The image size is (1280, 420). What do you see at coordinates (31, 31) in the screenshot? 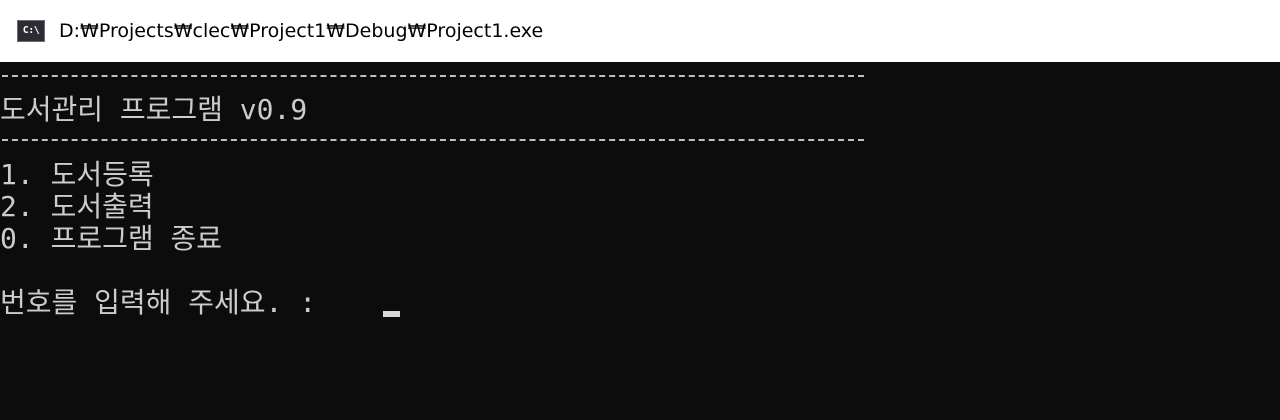
I see `console-app-icon: C:\` at bounding box center [31, 31].